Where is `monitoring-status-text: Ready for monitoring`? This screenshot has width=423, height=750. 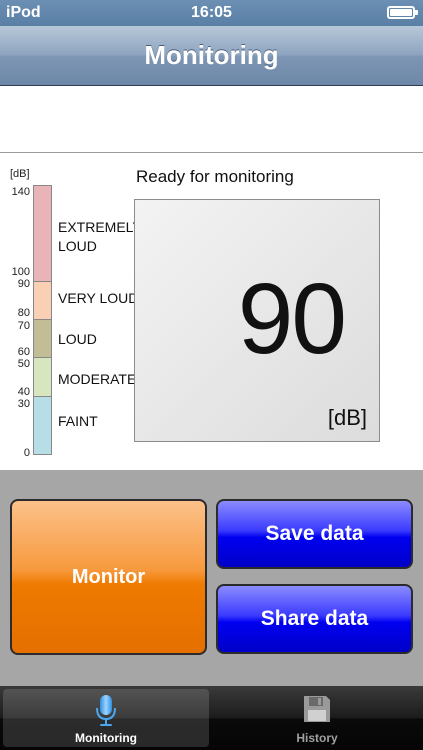
monitoring-status-text: Ready for monitoring is located at coordinates (215, 176).